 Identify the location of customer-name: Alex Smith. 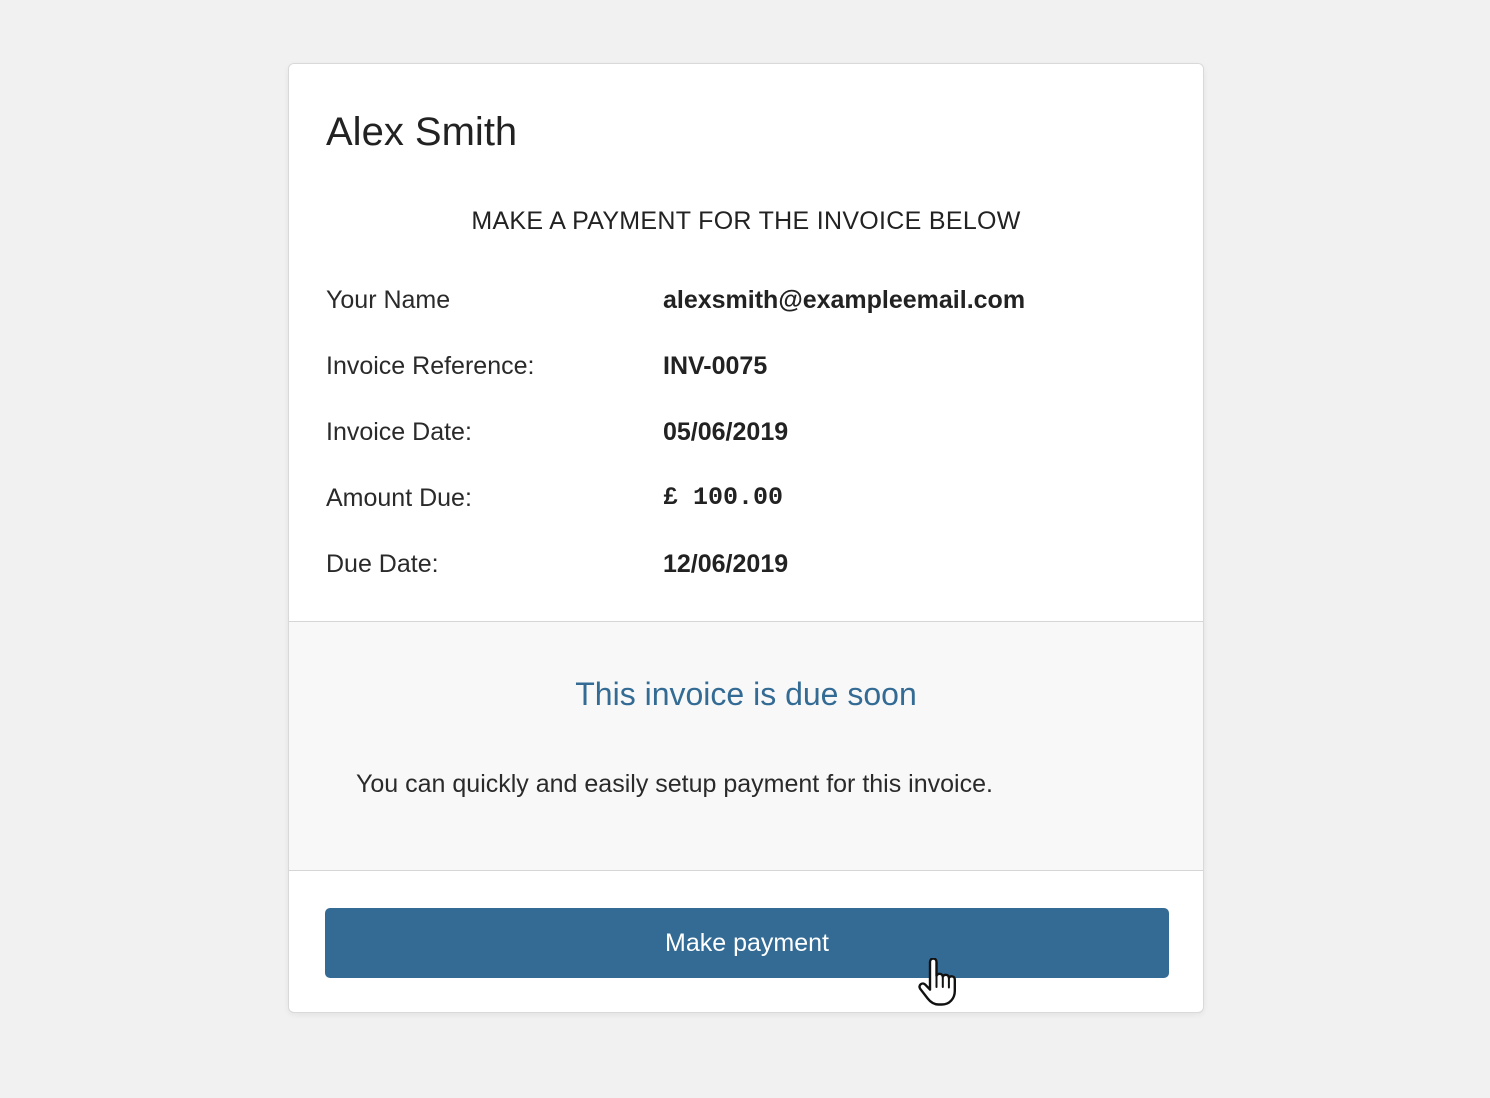
(422, 132).